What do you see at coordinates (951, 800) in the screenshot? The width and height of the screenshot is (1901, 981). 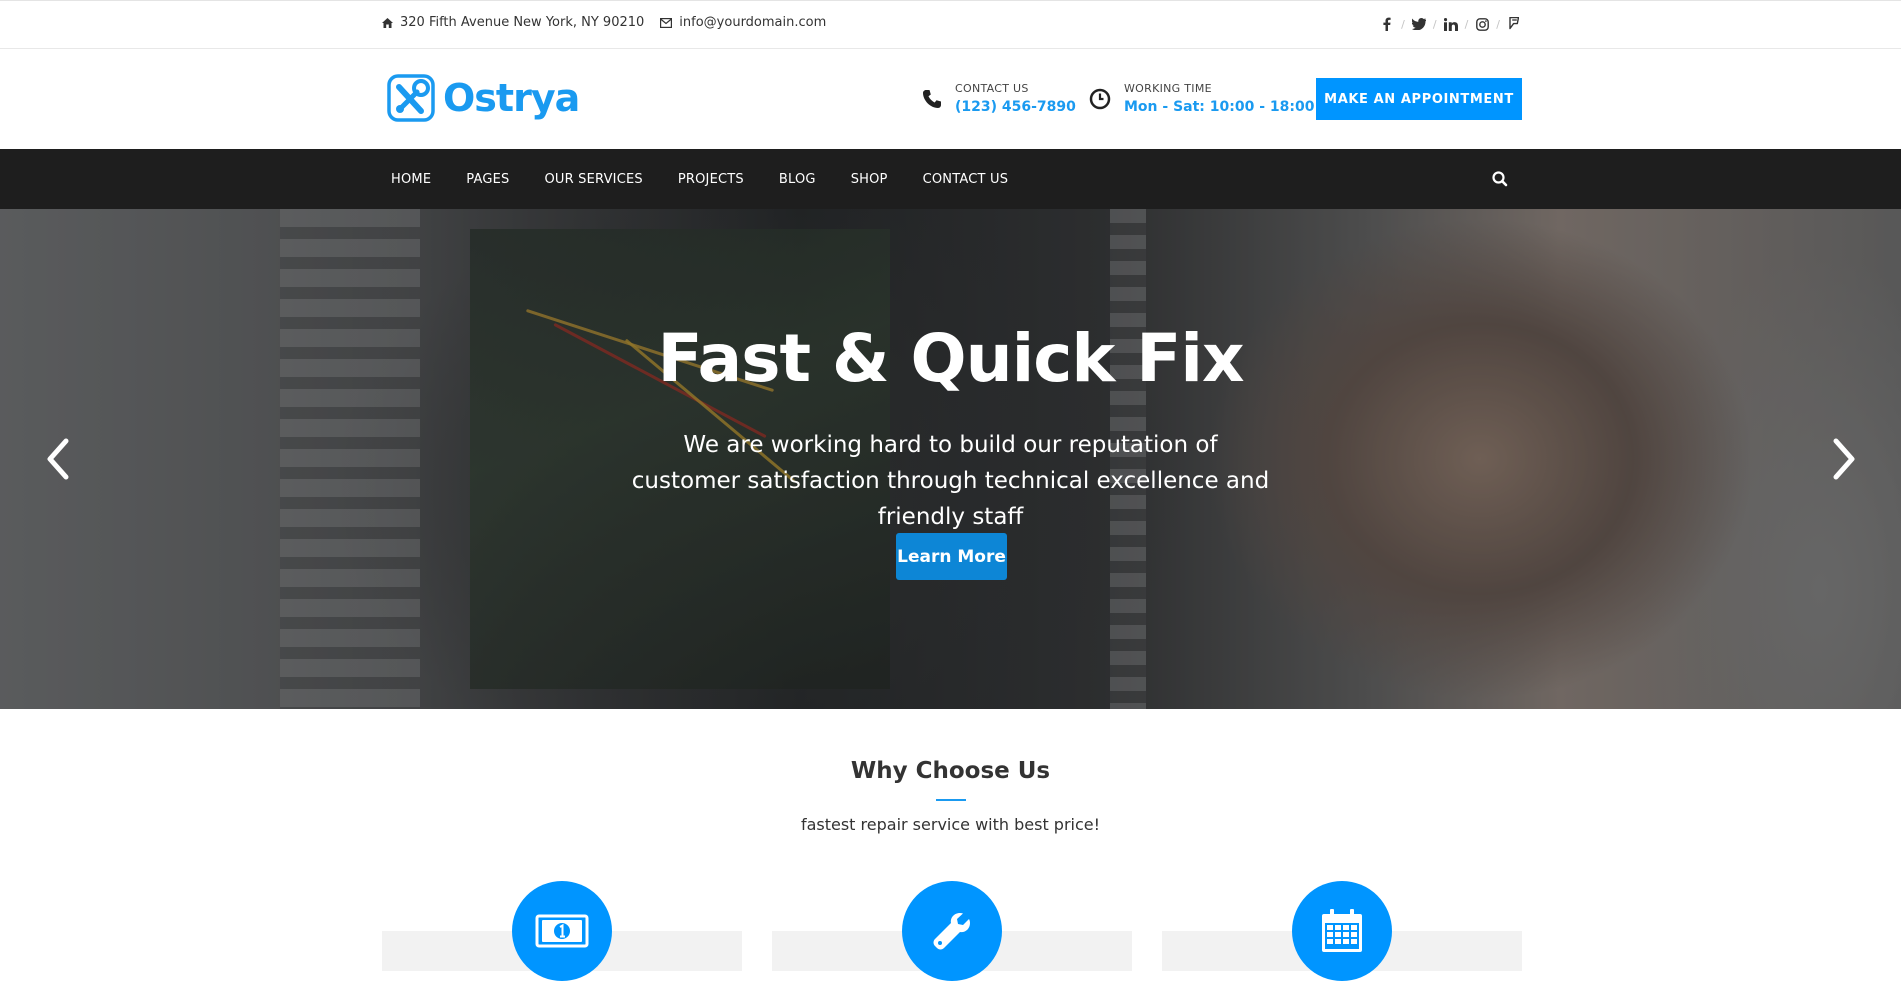 I see `title-divider` at bounding box center [951, 800].